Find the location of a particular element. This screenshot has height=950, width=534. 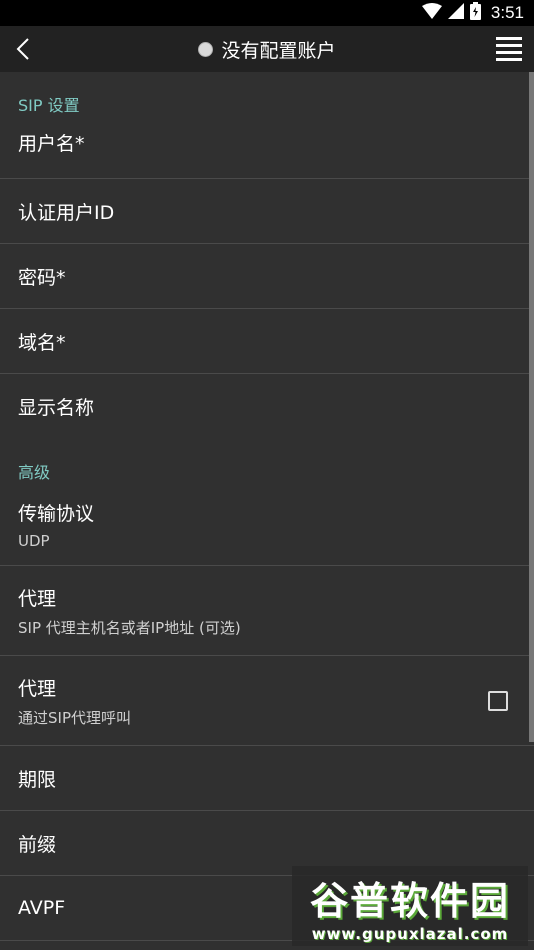

proxy-route-checkbox is located at coordinates (498, 700).